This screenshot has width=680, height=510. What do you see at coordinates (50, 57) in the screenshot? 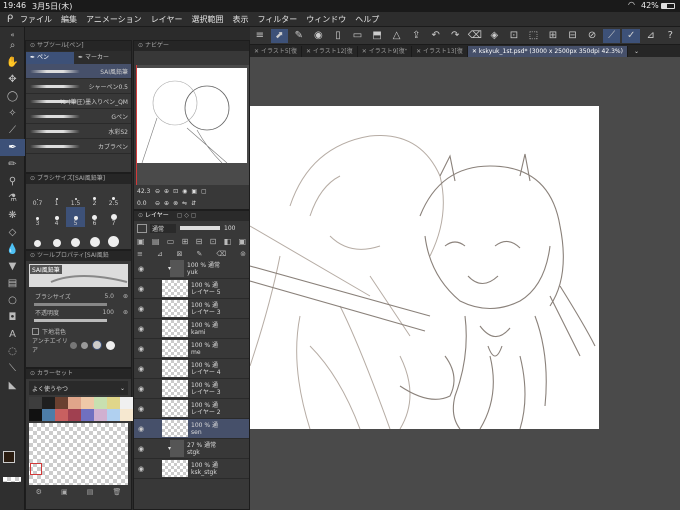
I see `tab-pen: ✒ ペン` at bounding box center [50, 57].